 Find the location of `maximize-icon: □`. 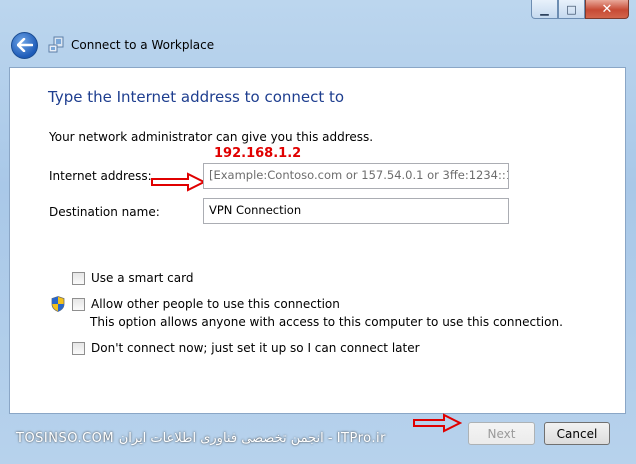

maximize-icon: □ is located at coordinates (571, 9).